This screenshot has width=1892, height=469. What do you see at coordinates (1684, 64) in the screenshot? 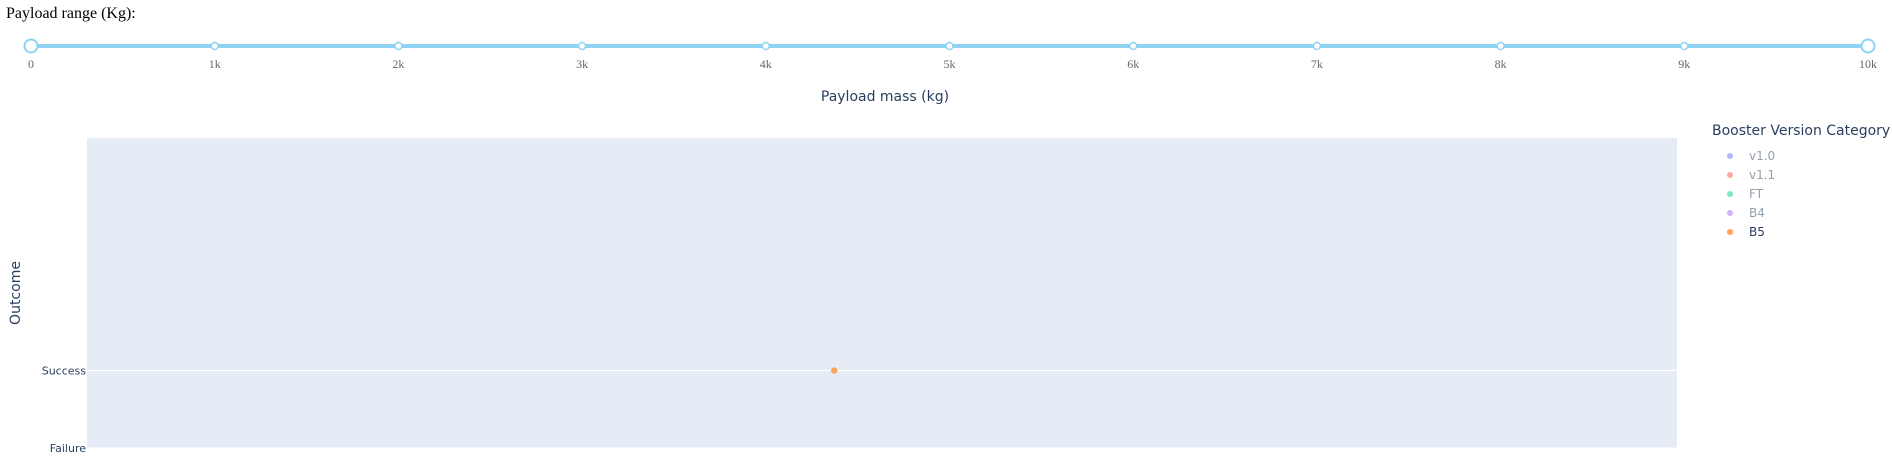
I see `slider-mark-label: 9k` at bounding box center [1684, 64].